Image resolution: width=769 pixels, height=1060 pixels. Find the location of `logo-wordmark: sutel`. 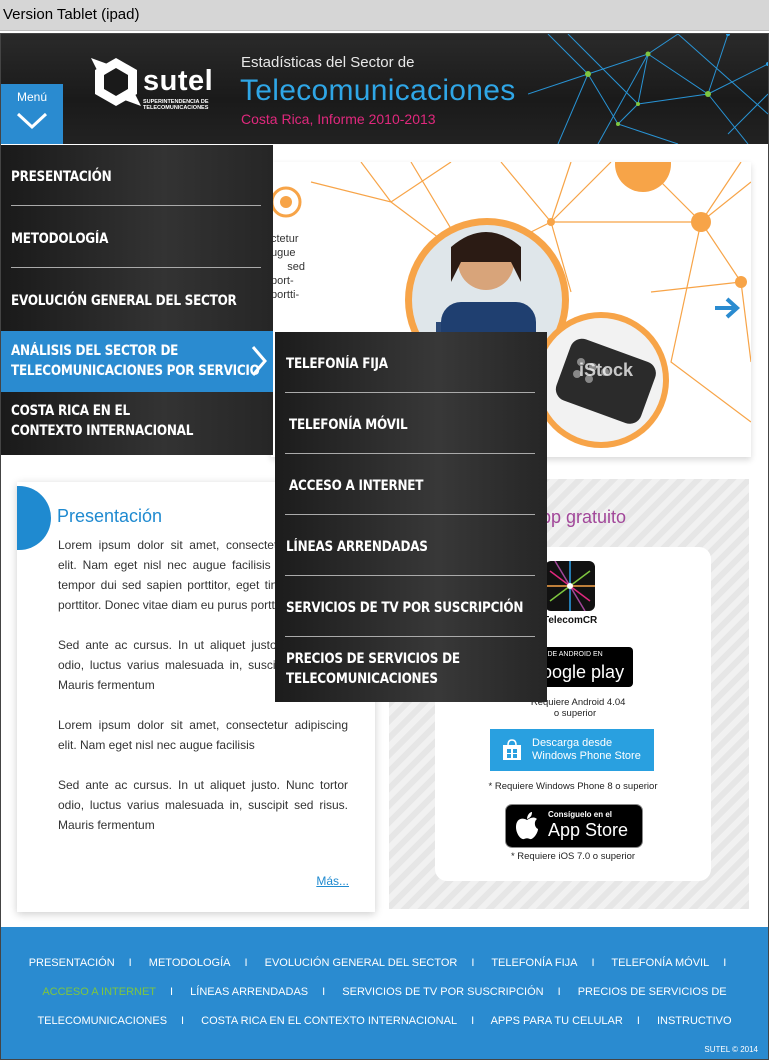

logo-wordmark: sutel is located at coordinates (178, 81).